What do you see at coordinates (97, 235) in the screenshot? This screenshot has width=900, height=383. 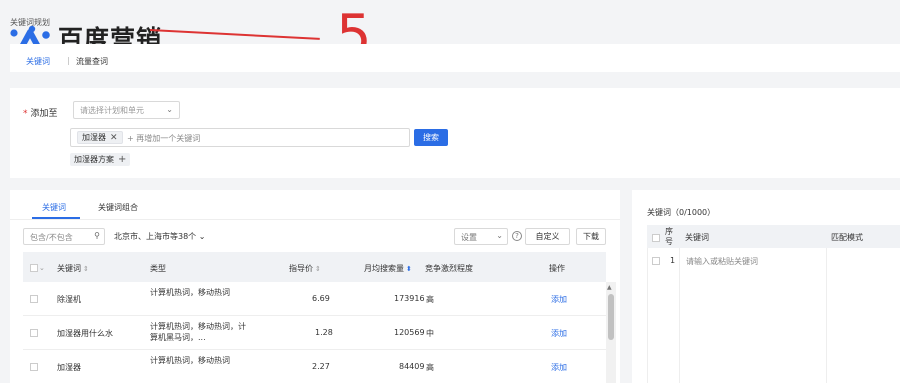 I see `search-icon: ⚲` at bounding box center [97, 235].